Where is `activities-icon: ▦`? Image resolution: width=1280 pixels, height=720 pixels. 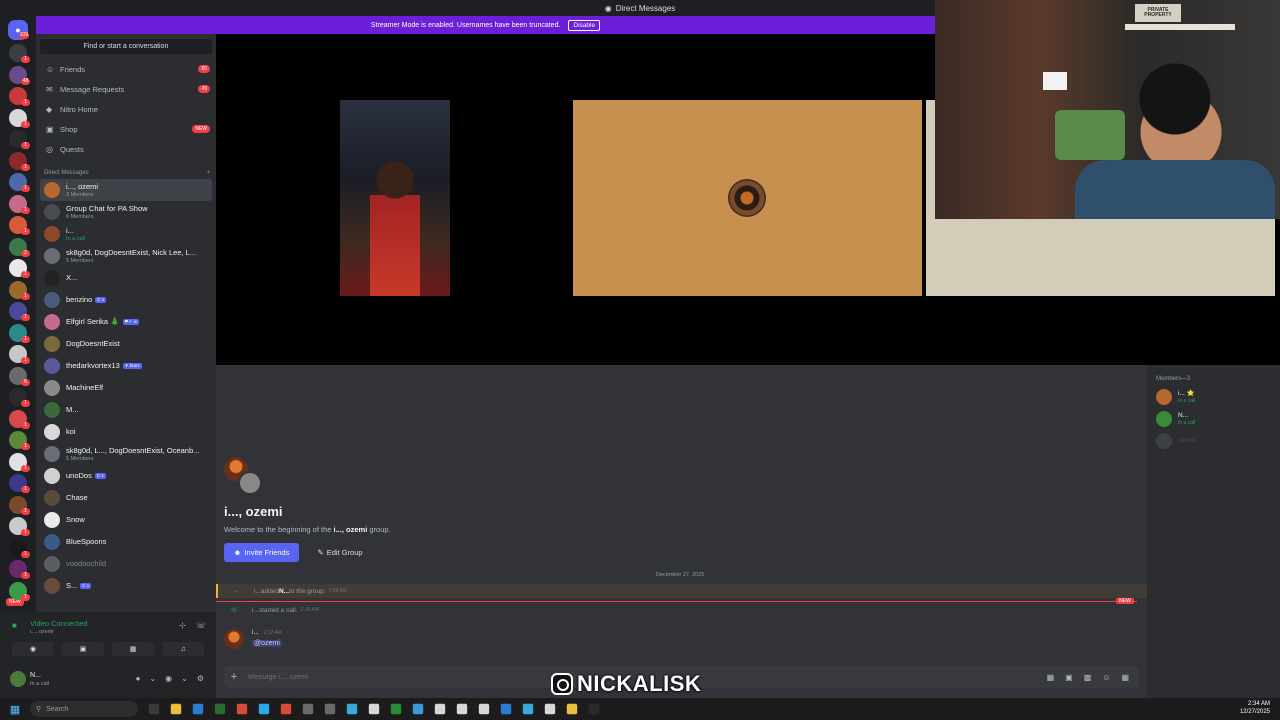 activities-icon: ▦ is located at coordinates (133, 649).